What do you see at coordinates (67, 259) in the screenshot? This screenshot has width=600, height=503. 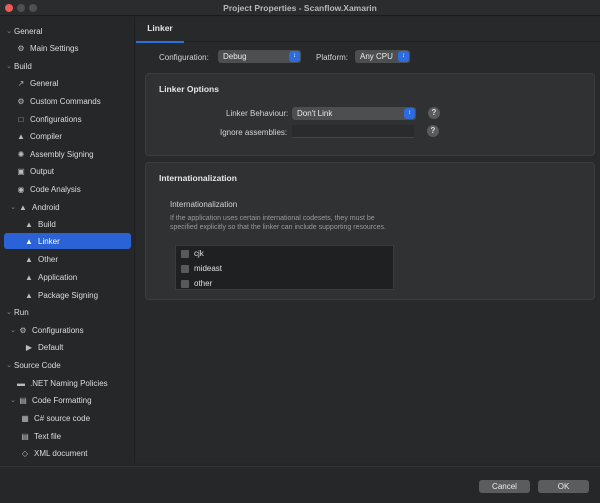 I see `sidebar-item-other: ▲ Other` at bounding box center [67, 259].